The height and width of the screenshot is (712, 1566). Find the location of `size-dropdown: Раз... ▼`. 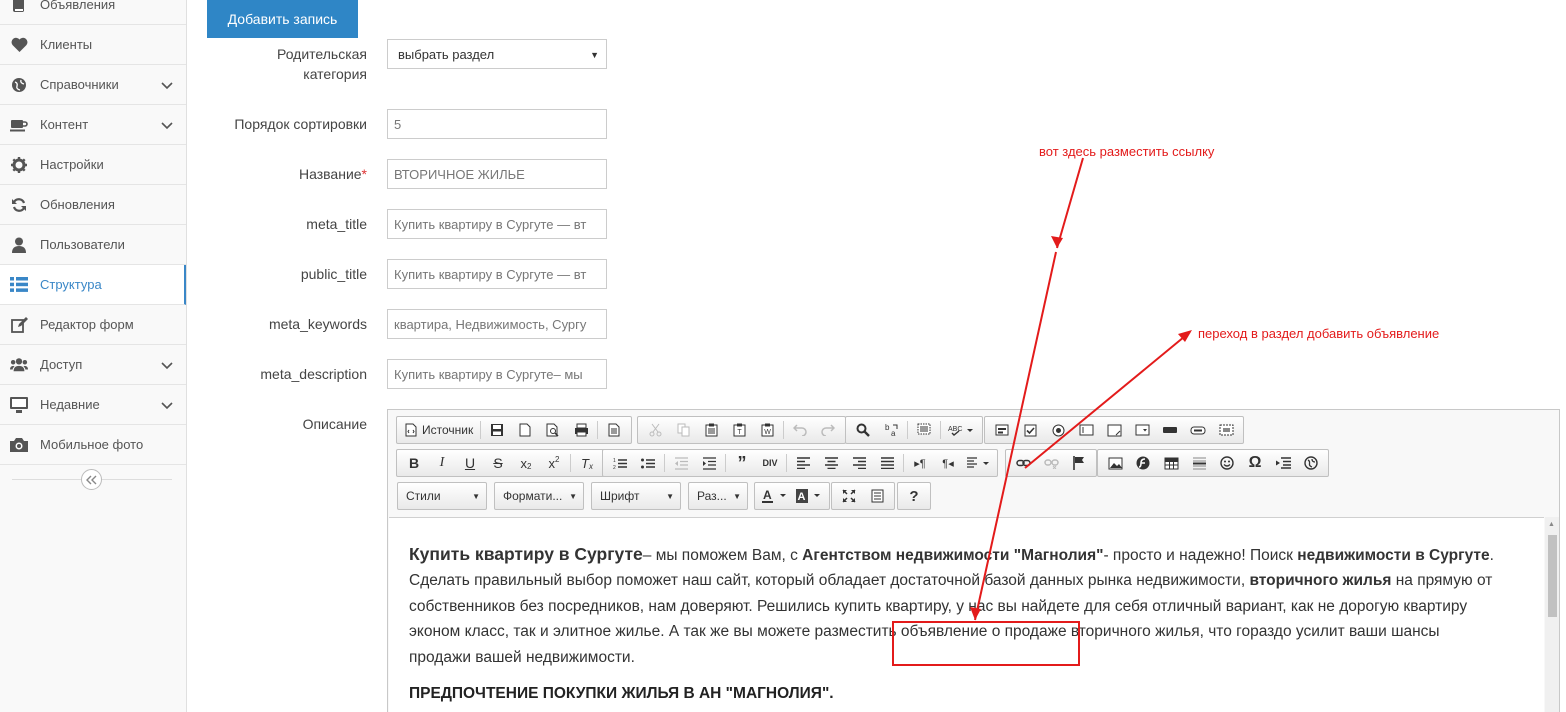

size-dropdown: Раз... ▼ is located at coordinates (718, 496).